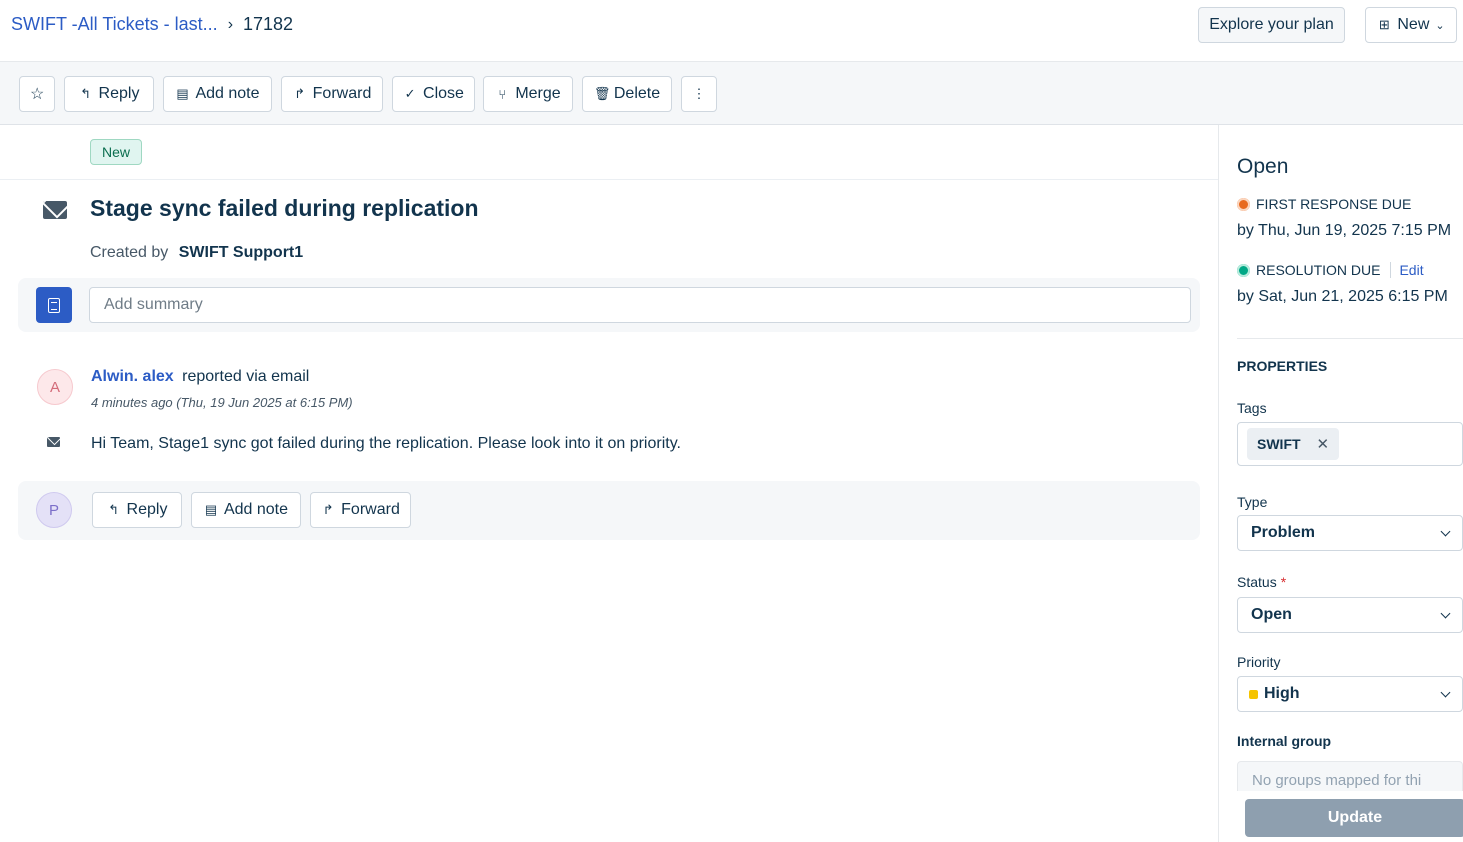 This screenshot has width=1463, height=842. What do you see at coordinates (1334, 204) in the screenshot?
I see `first-response-label: FIRST RESPONSE DUE` at bounding box center [1334, 204].